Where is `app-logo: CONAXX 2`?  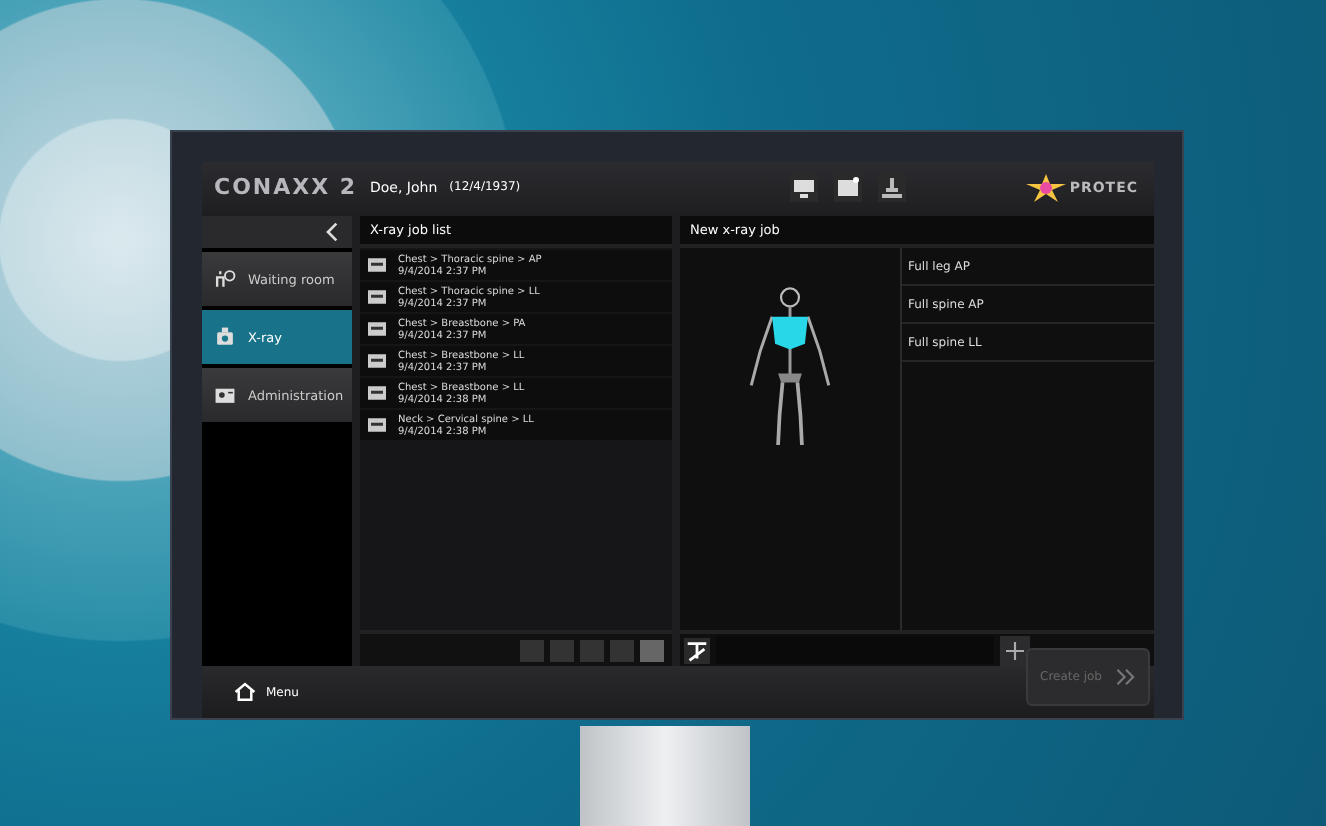
app-logo: CONAXX 2 is located at coordinates (287, 187).